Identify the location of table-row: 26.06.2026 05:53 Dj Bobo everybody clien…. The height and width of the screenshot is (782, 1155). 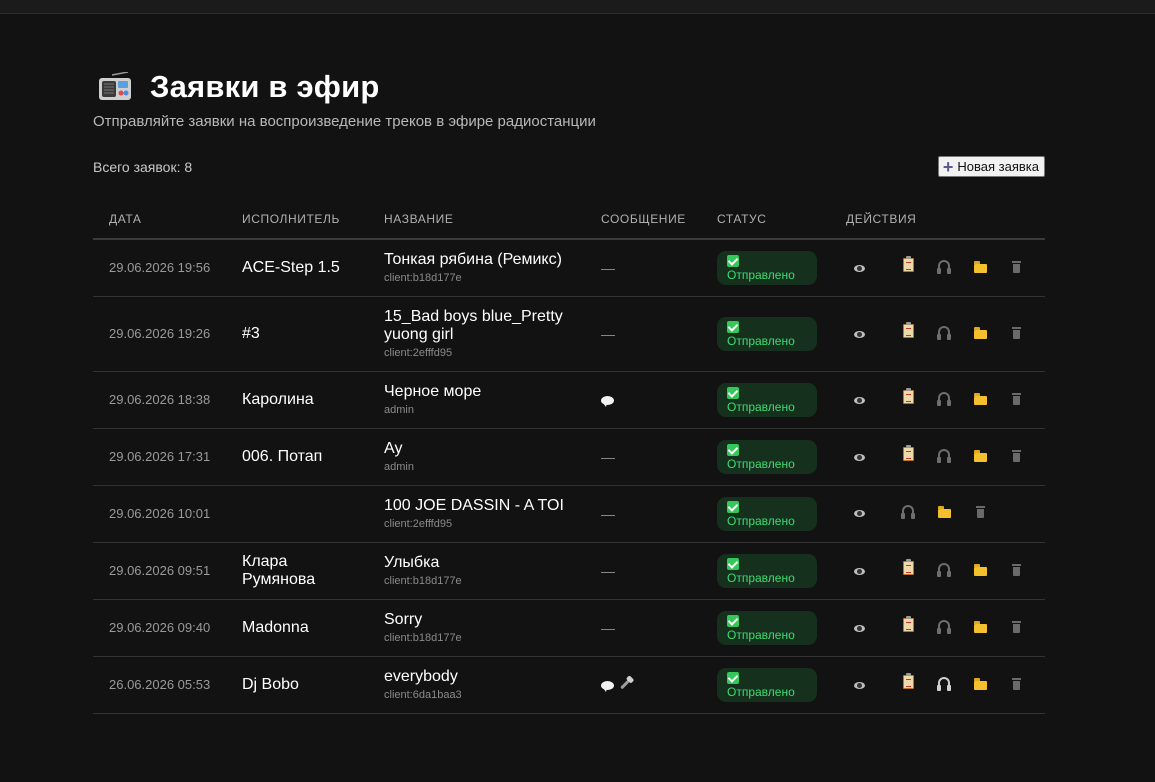
(569, 685).